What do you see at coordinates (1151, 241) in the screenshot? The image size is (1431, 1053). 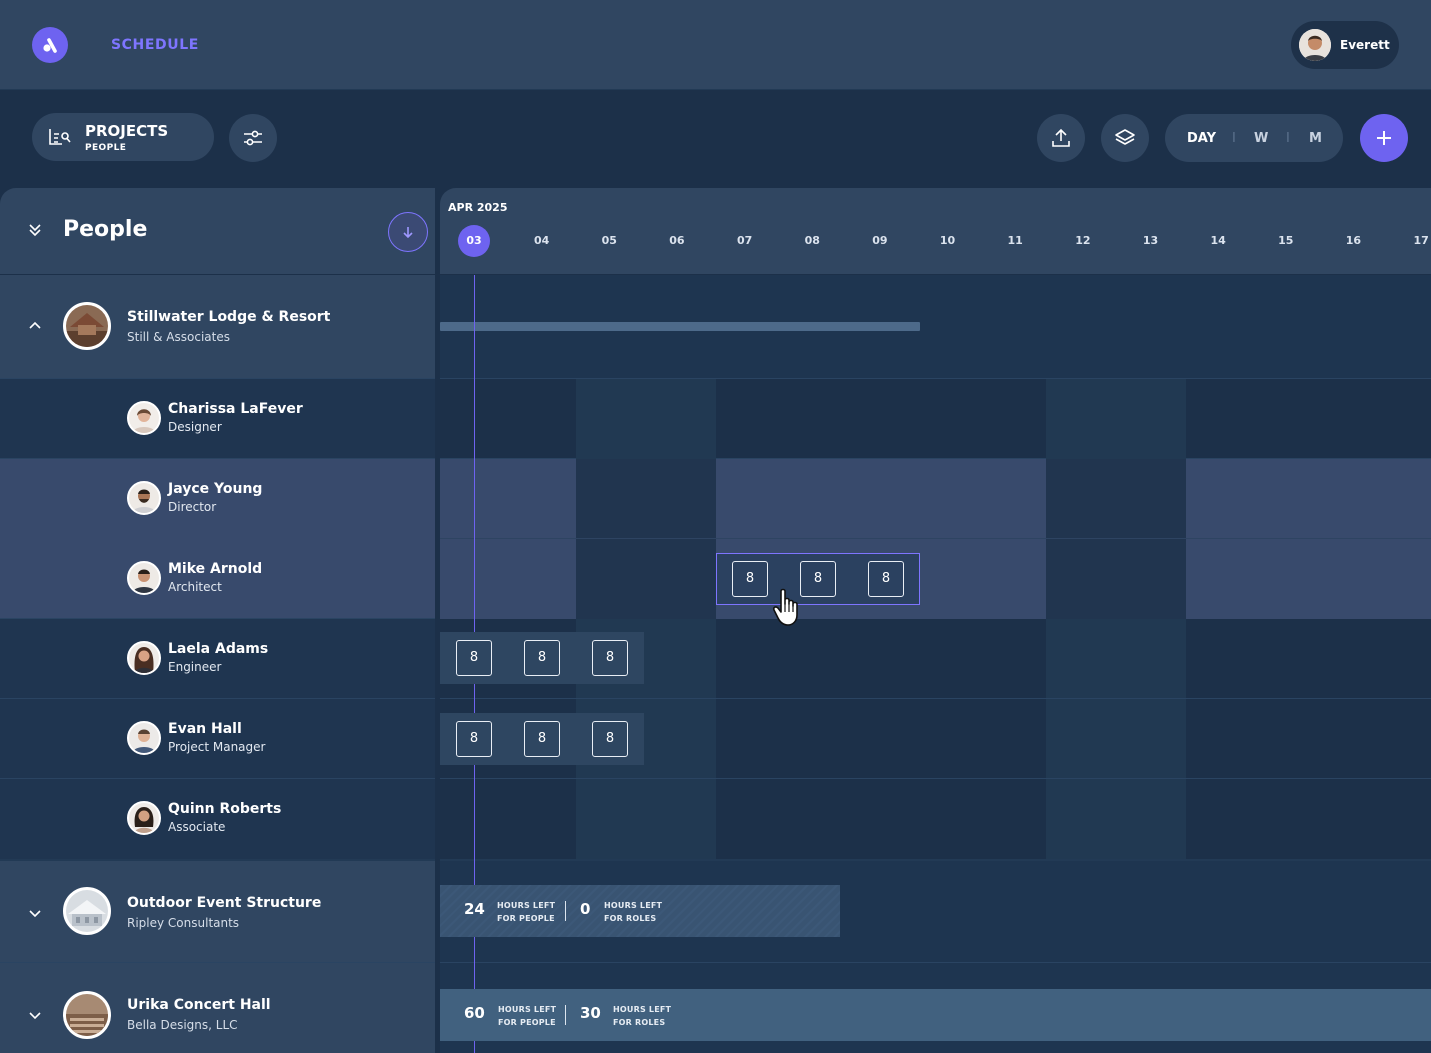 I see `day-label: 13` at bounding box center [1151, 241].